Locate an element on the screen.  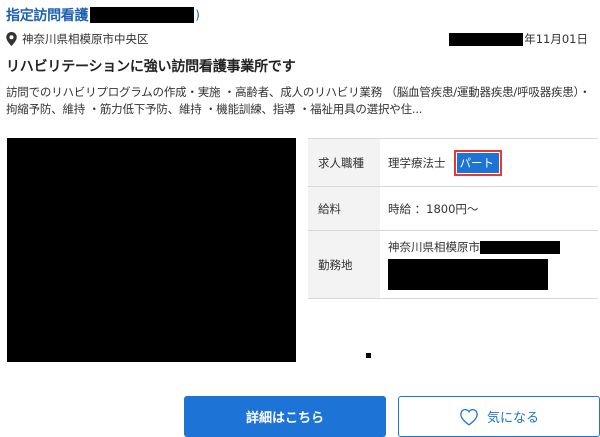
location-text: 神奈川県相模原市中央区 is located at coordinates (85, 39).